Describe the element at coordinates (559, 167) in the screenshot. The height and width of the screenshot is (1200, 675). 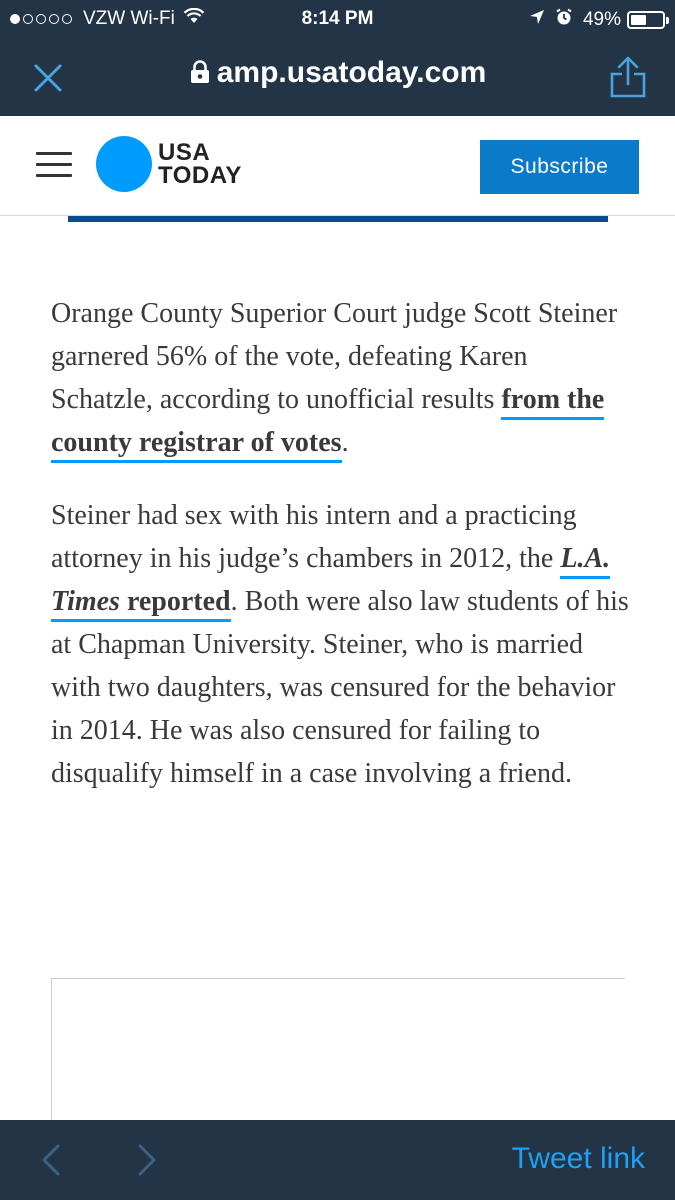
I see `subscribe-button: Subscribe` at that location.